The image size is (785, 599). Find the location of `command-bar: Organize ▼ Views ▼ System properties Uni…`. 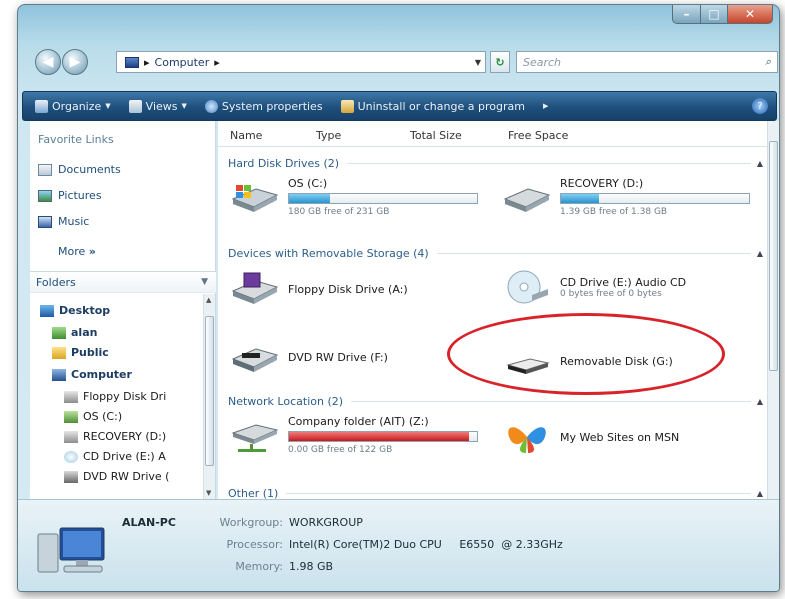

command-bar: Organize ▼ Views ▼ System properties Uni… is located at coordinates (399, 106).